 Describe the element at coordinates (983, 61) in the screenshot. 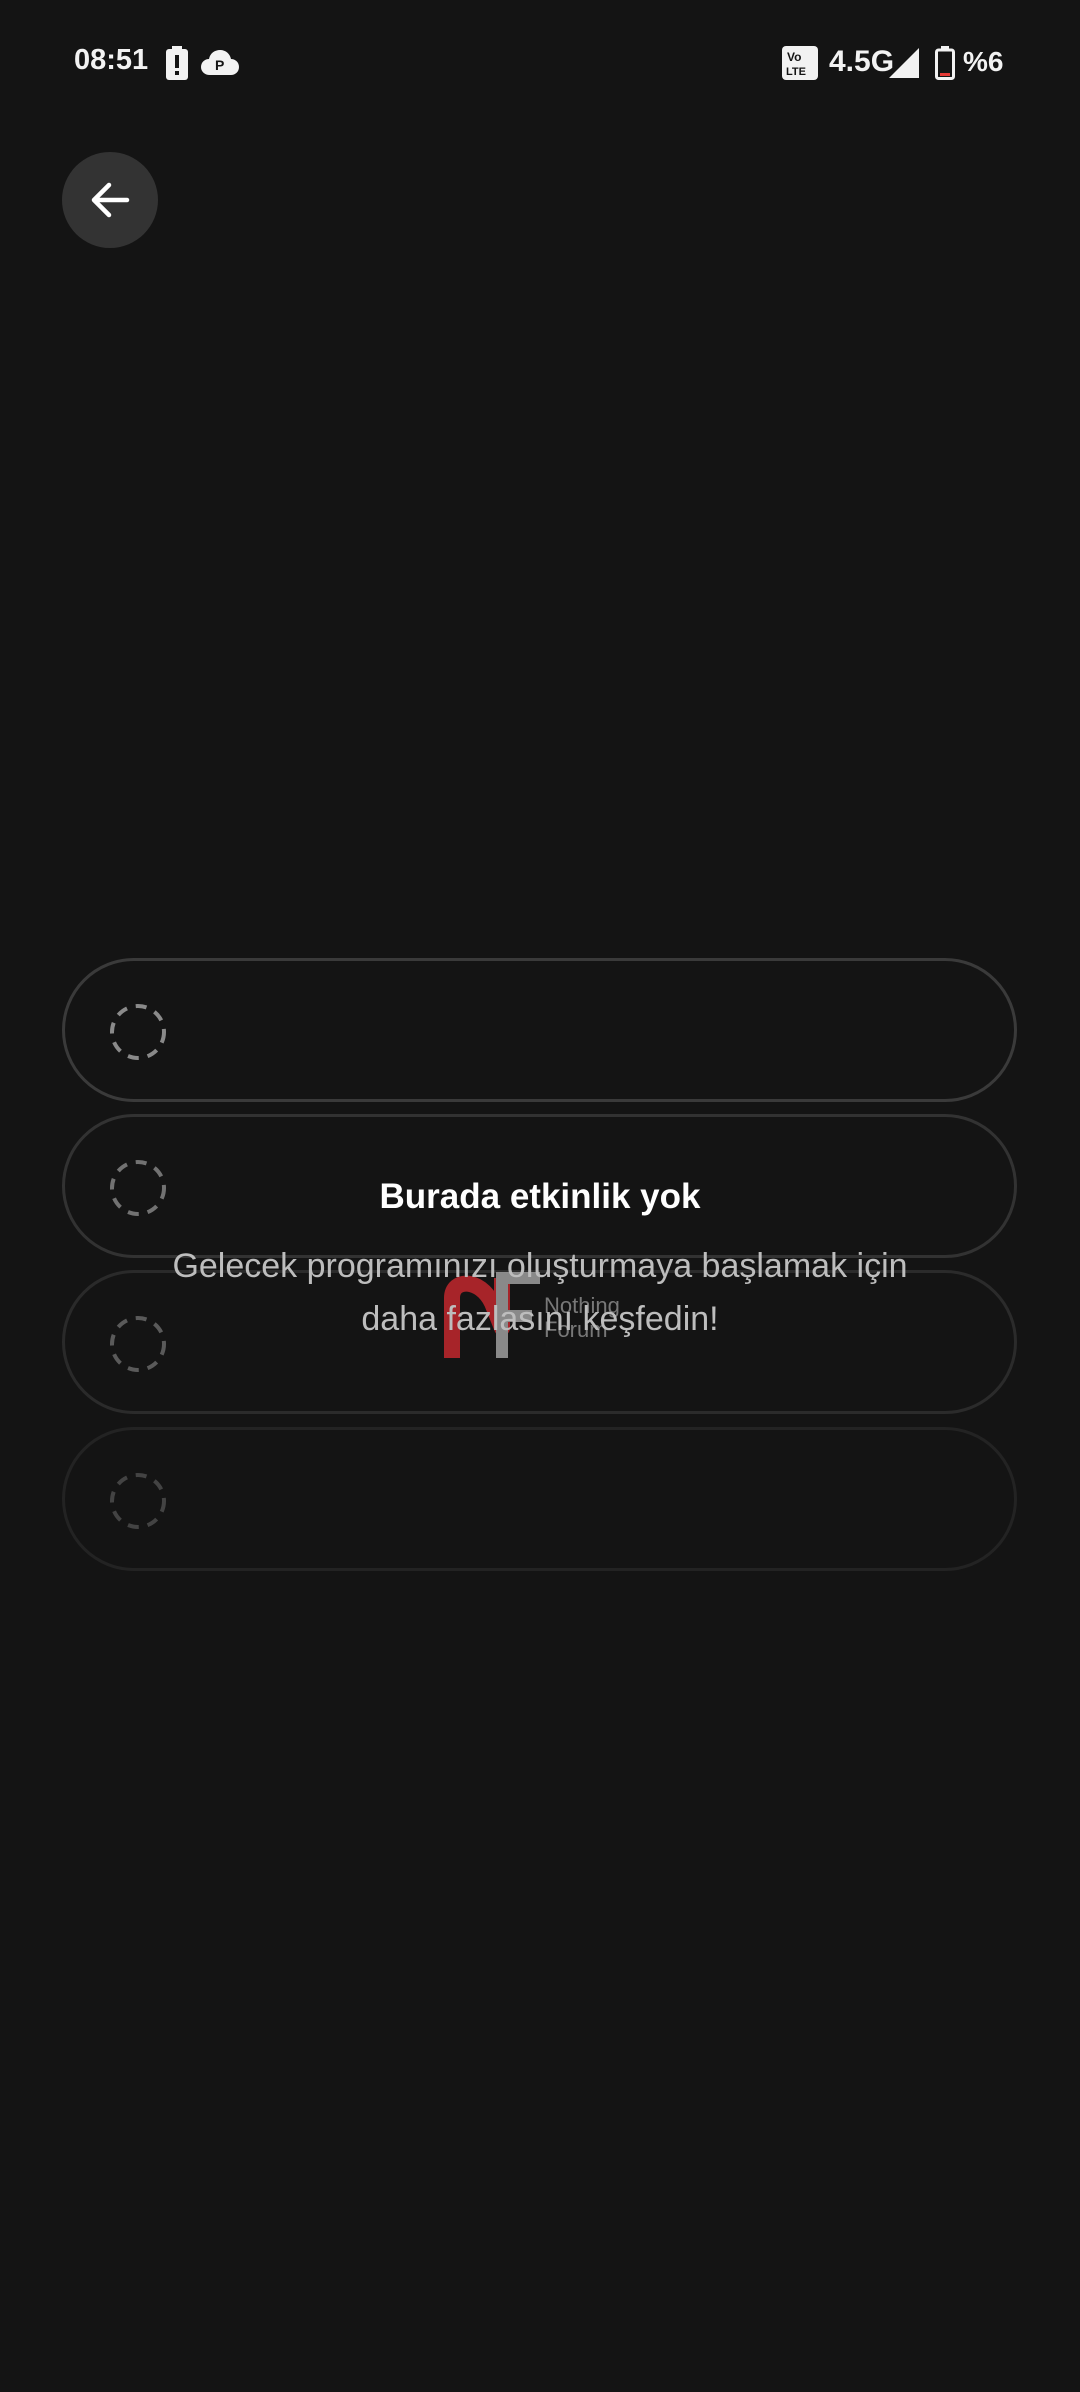

I see `battery-percent: %6` at that location.